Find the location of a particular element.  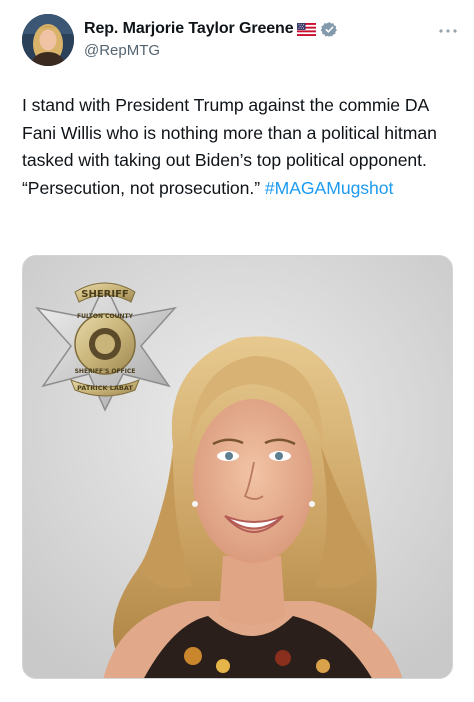

author-names: Rep. Marjorie Taylor Greene @RepMTG is located at coordinates (211, 38).